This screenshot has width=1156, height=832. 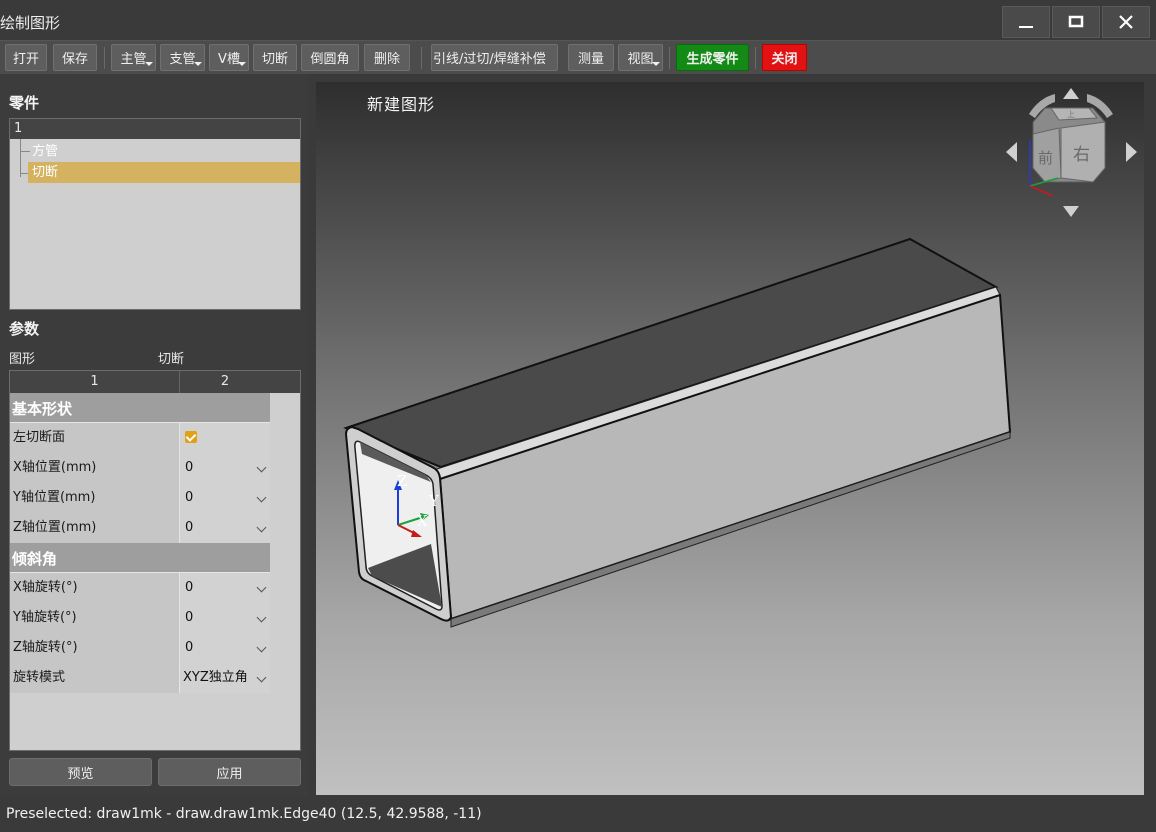 I want to click on v-groove-dropdown: V槽, so click(x=229, y=57).